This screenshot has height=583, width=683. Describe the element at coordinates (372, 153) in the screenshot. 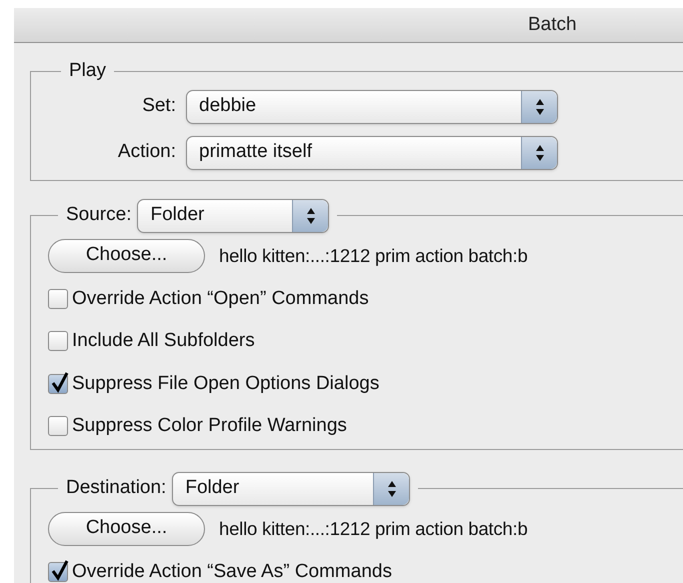

I see `dropdown: primatte itself` at that location.